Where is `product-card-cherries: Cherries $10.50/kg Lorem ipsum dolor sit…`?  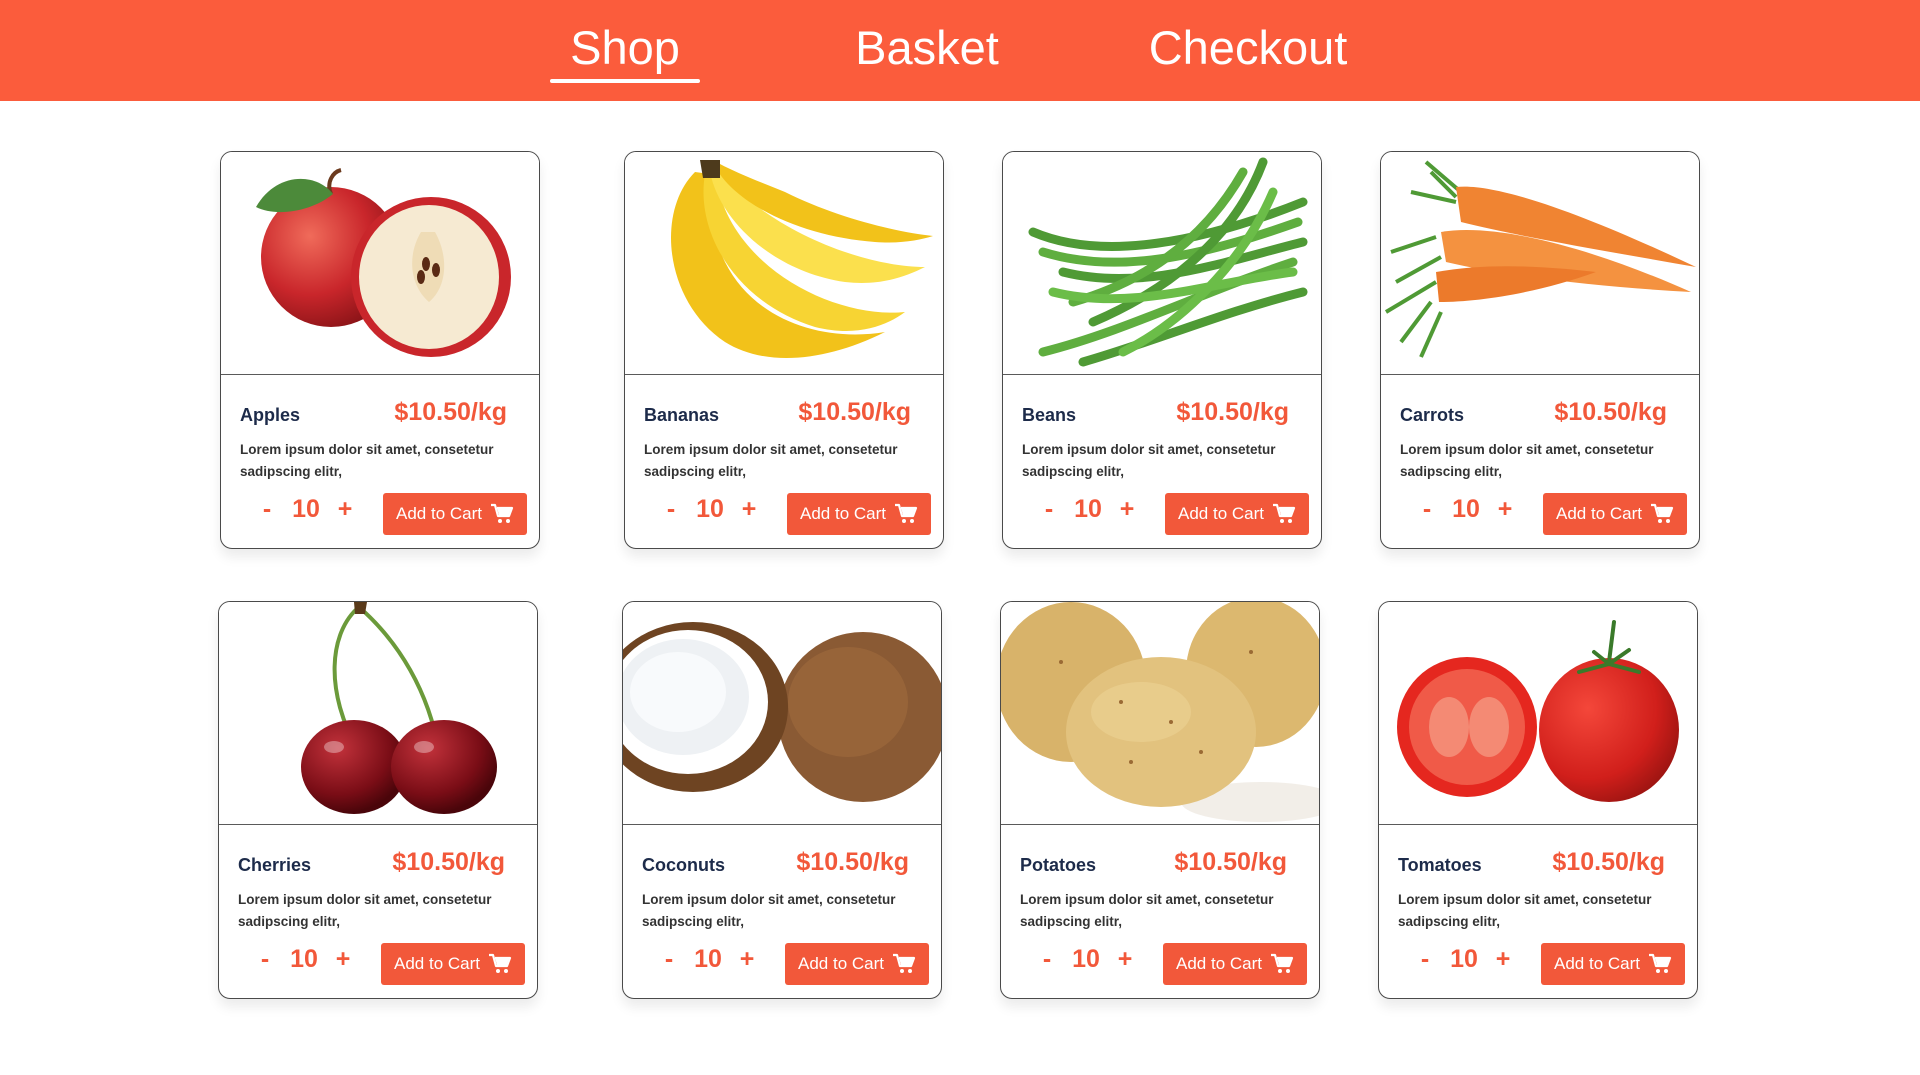 product-card-cherries: Cherries $10.50/kg Lorem ipsum dolor sit… is located at coordinates (378, 800).